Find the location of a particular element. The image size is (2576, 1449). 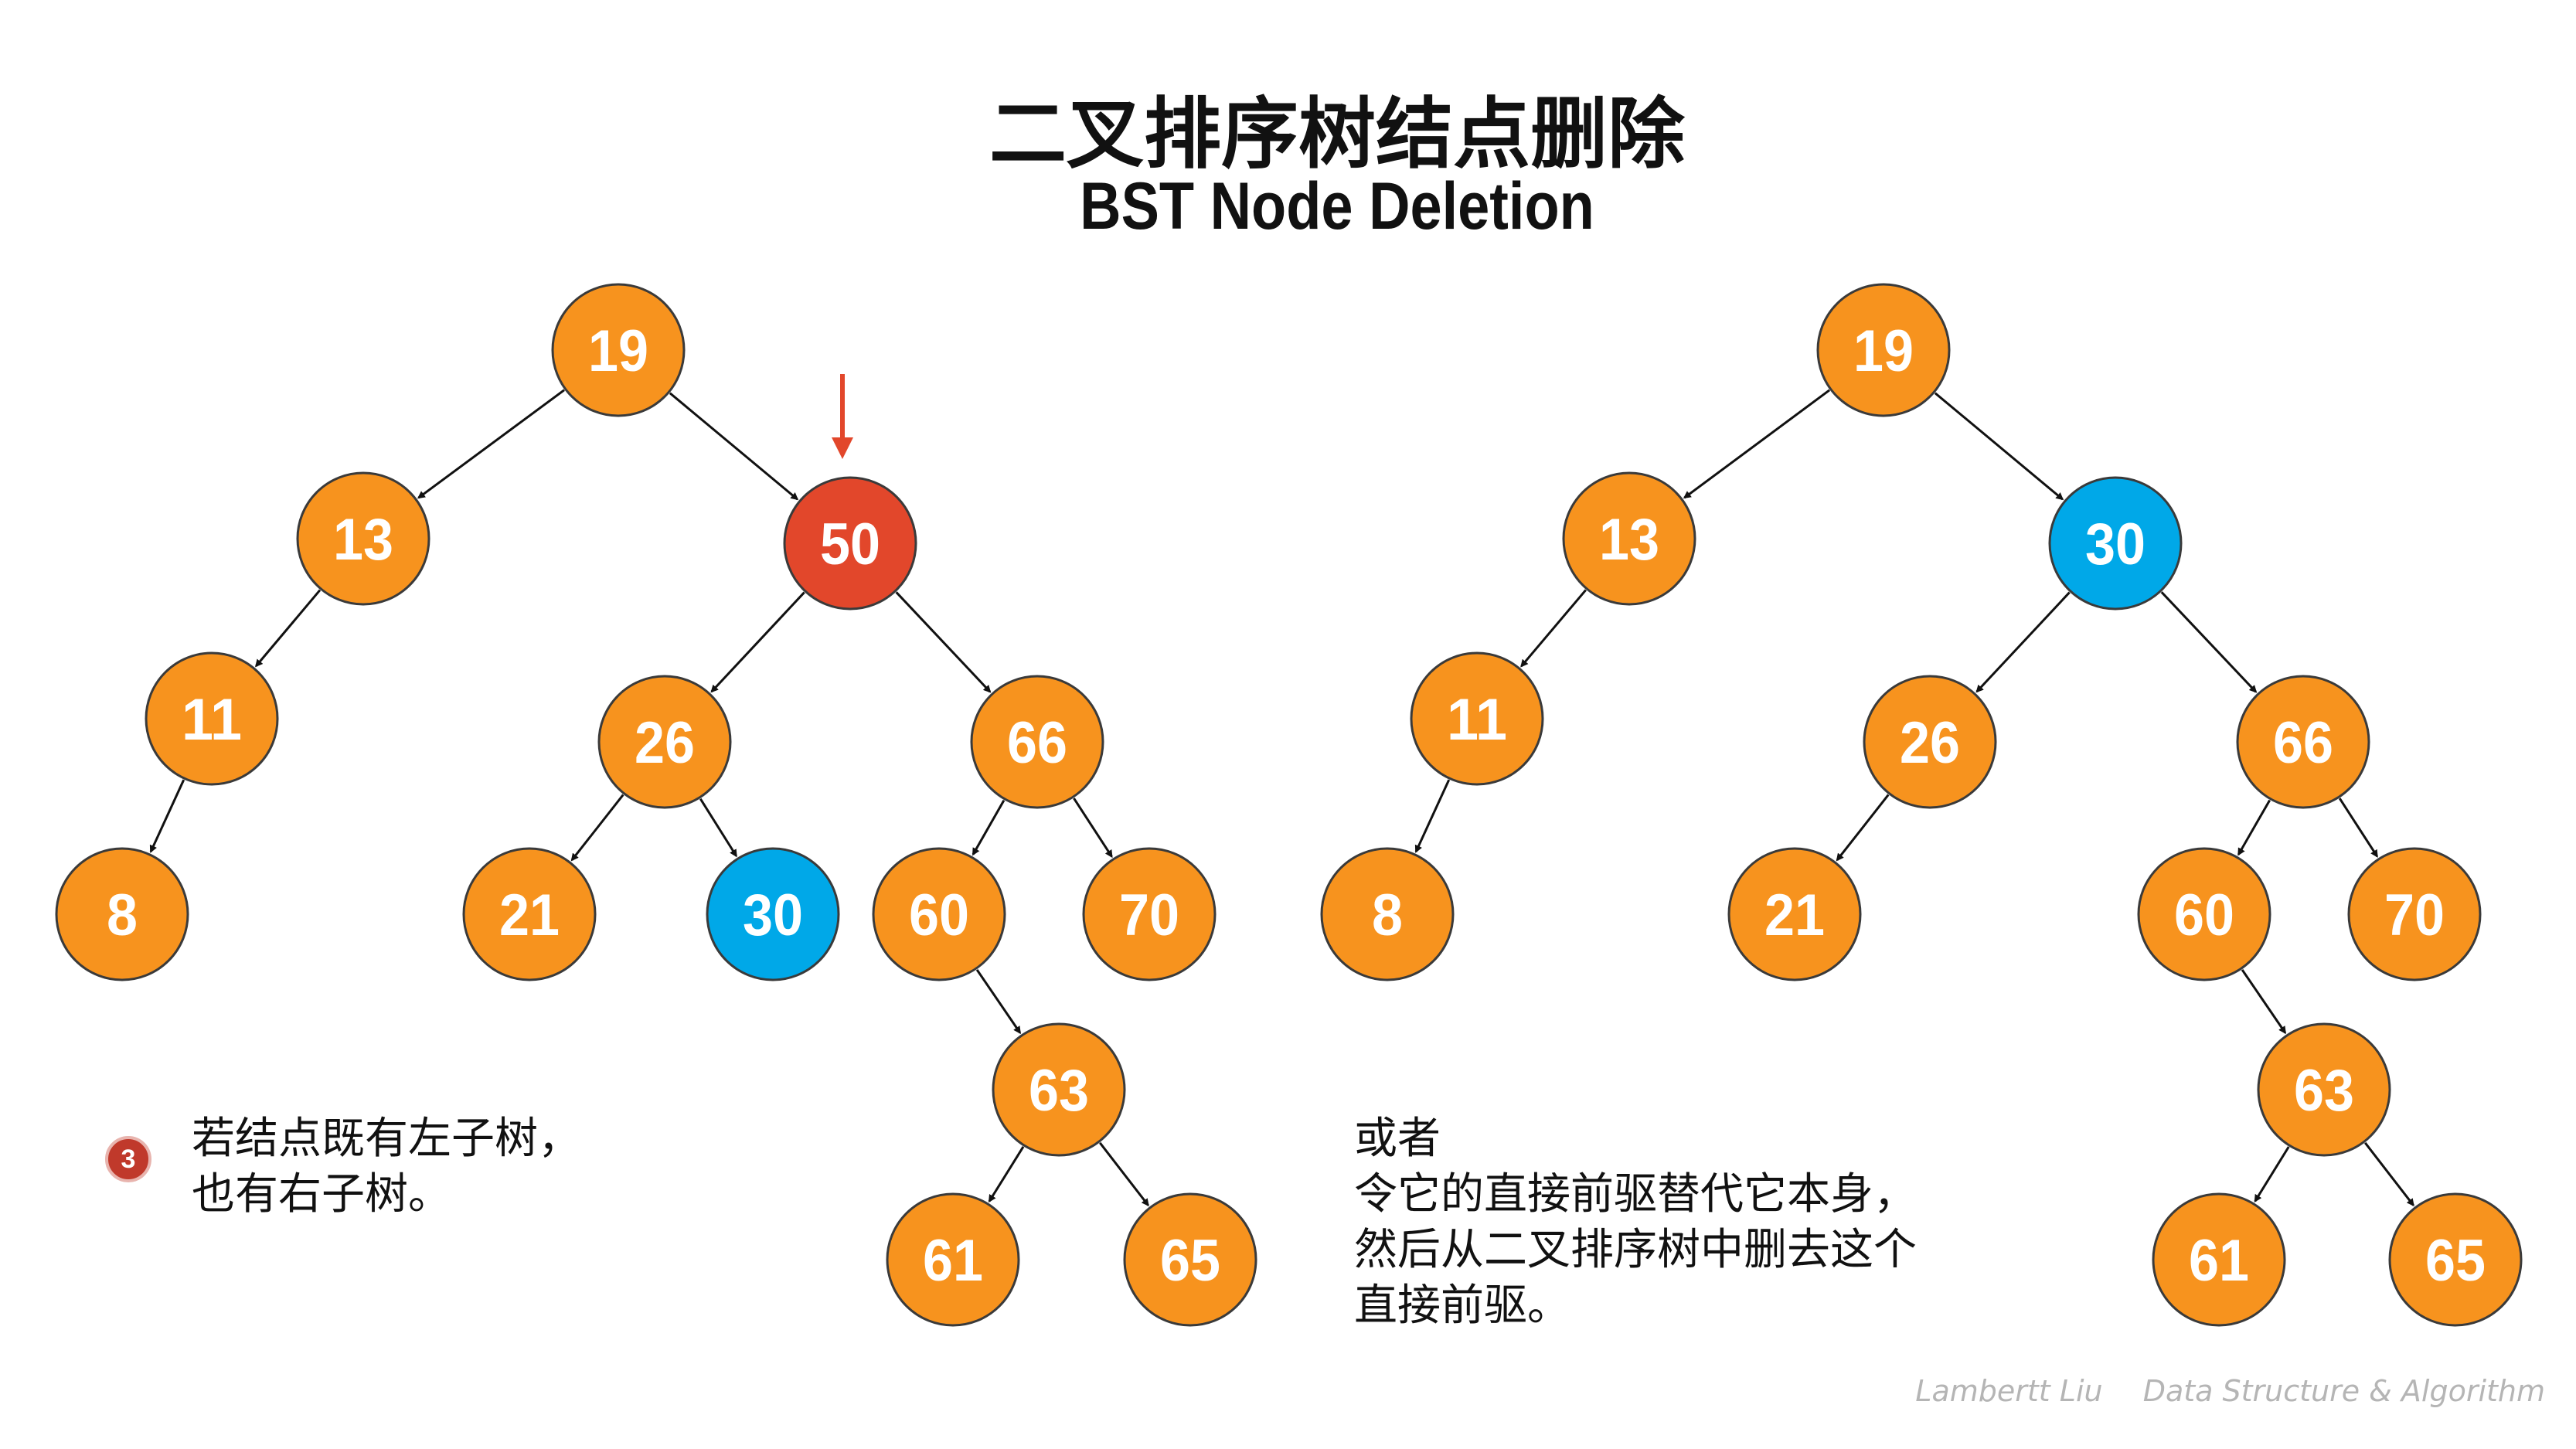

tree-node-before-50: 50 is located at coordinates (850, 543).